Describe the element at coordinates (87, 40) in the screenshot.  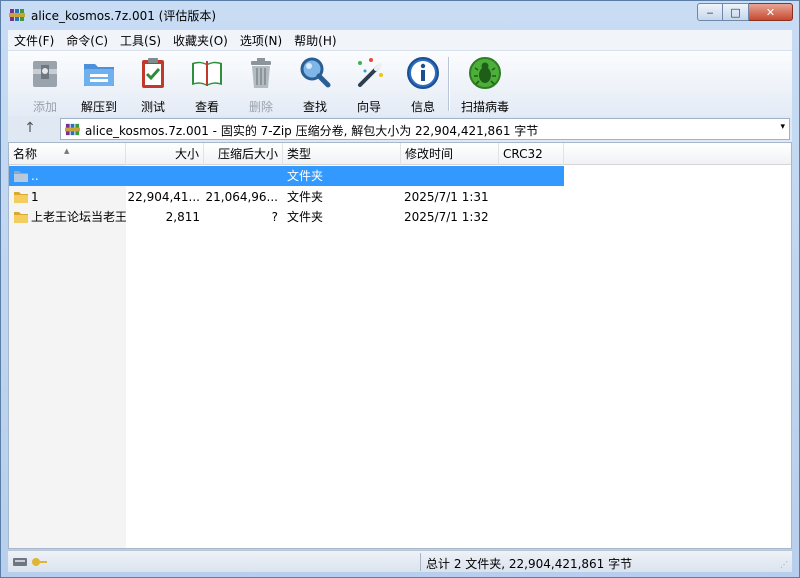
I see `menu-commands: 命令(C)` at that location.